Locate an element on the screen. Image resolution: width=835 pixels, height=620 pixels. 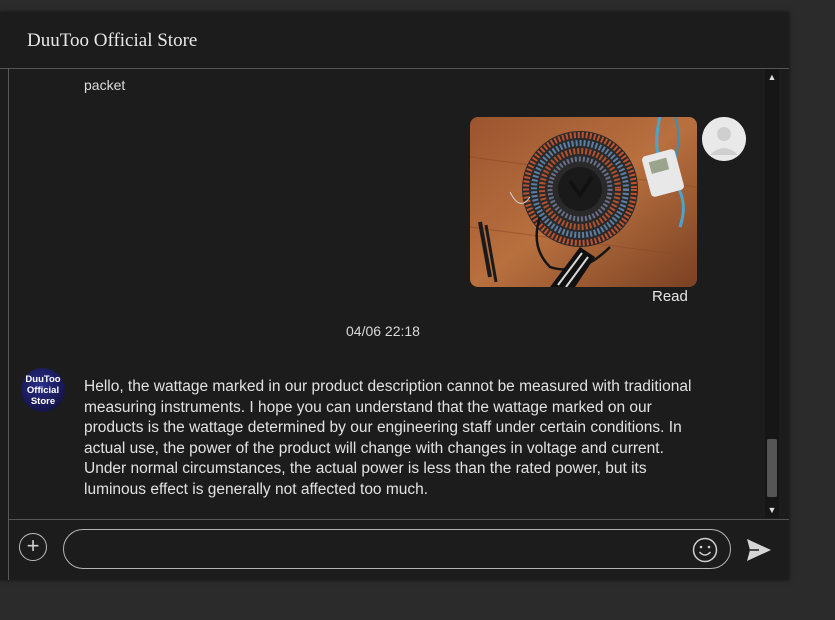
store-name-title: DuuToo Official Store is located at coordinates (112, 40).